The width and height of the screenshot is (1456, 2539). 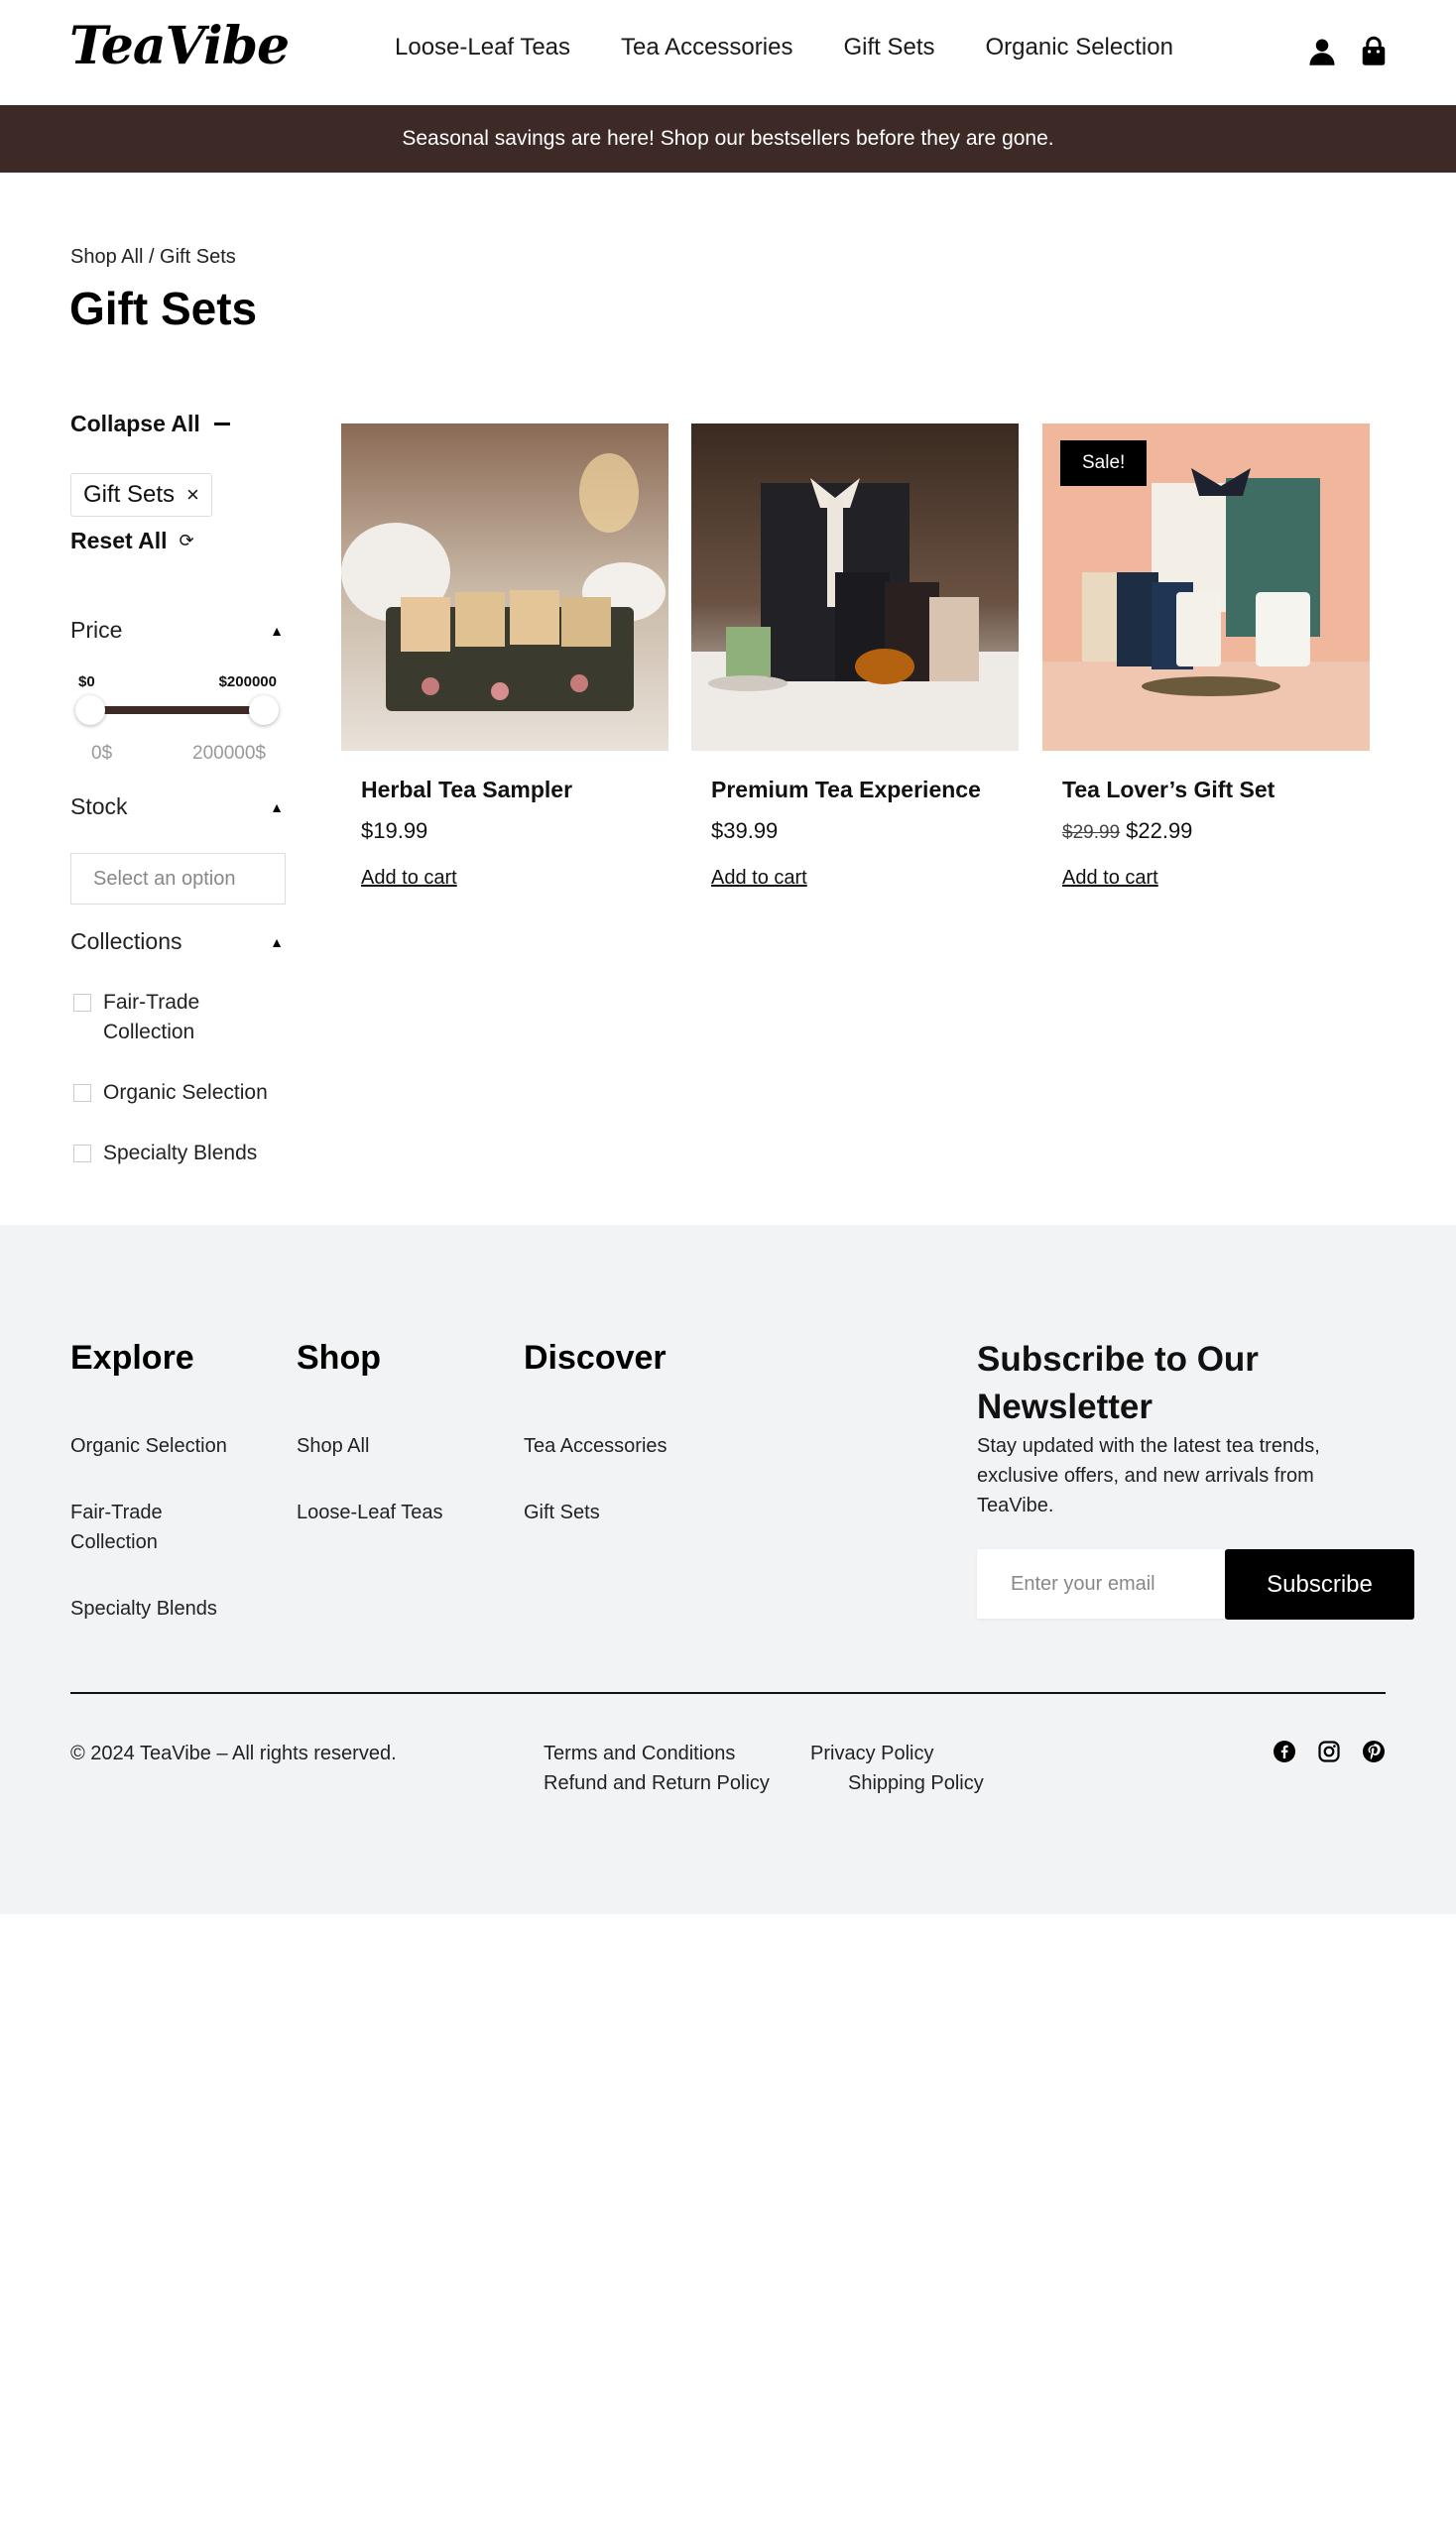 I want to click on footer-link: Fair-Trade Collection, so click(x=134, y=1527).